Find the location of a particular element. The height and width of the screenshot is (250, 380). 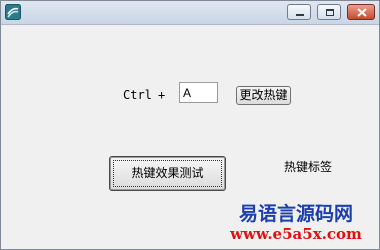

hotkey-test-button-label: 热键效果测试 is located at coordinates (167, 173).